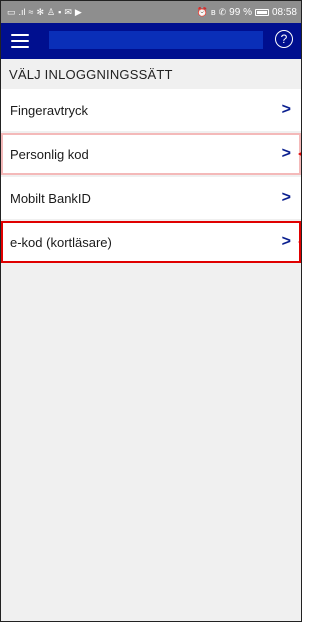 The height and width of the screenshot is (622, 320). I want to click on app-bar: ?, so click(151, 41).